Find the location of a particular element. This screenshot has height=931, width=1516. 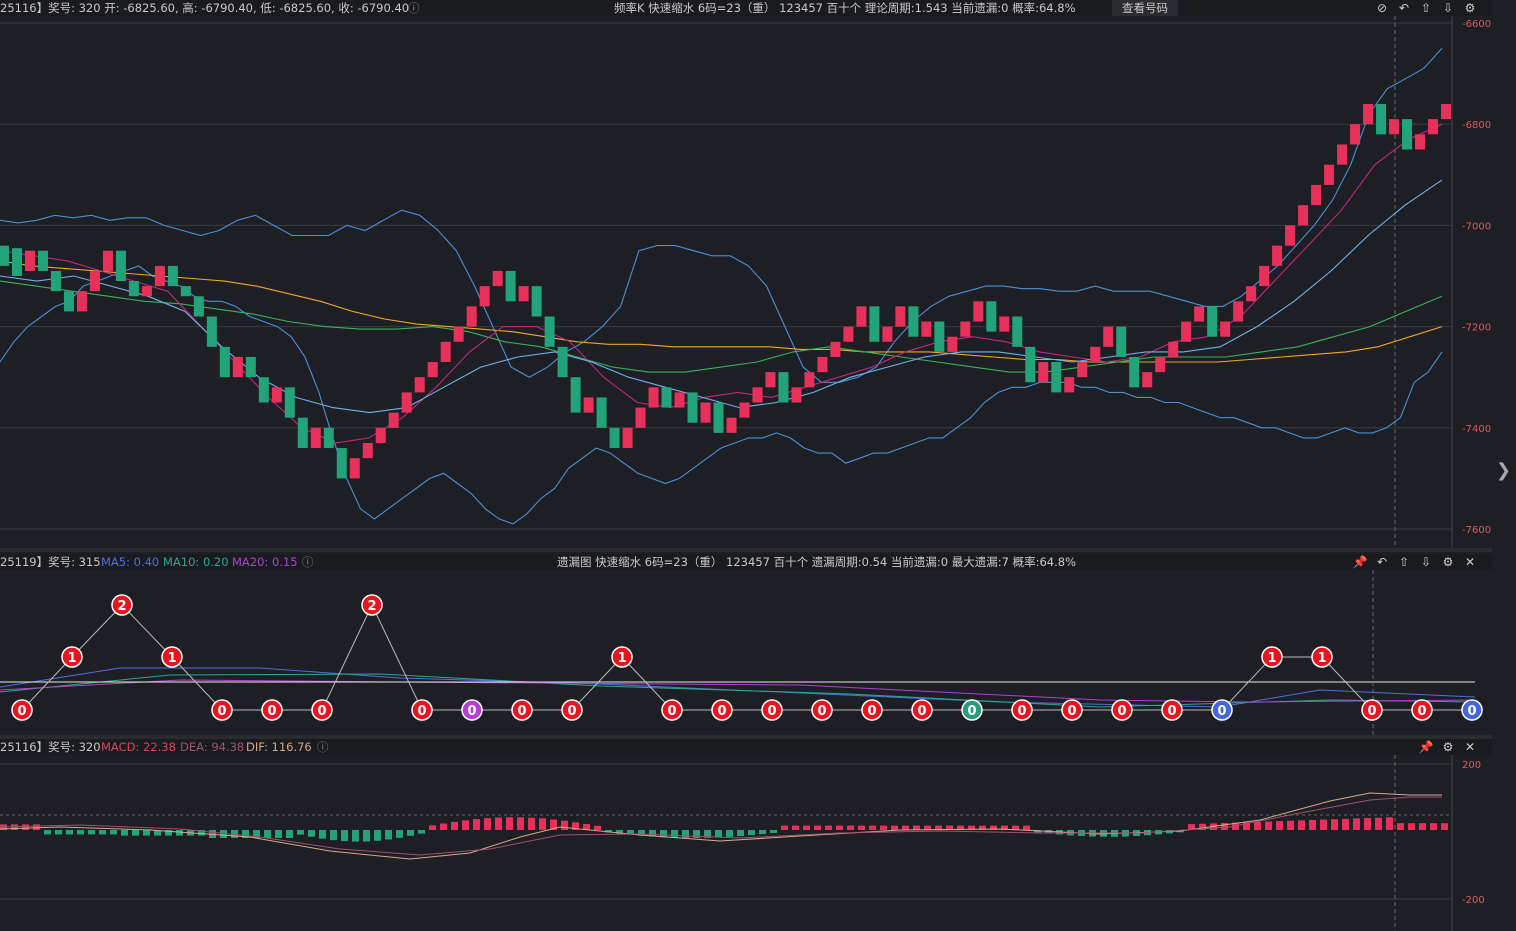

omission-value: 1 is located at coordinates (1271, 658).